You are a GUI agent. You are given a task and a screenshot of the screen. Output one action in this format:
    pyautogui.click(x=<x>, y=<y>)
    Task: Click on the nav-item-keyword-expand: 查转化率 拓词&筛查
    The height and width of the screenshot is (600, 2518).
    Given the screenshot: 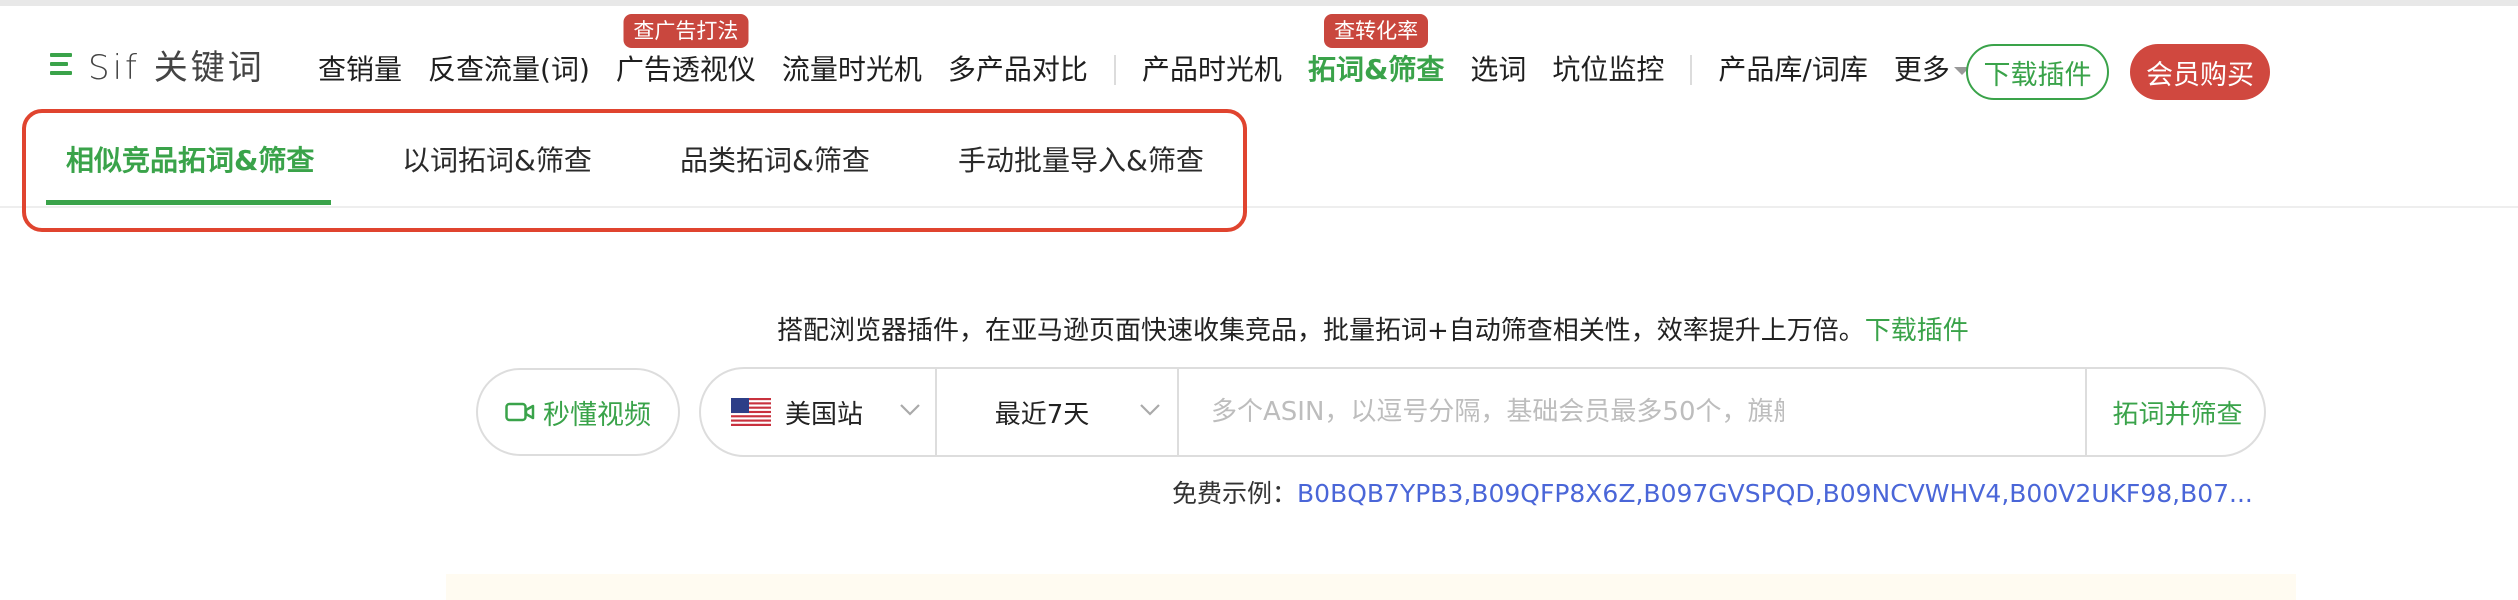 What is the action you would take?
    pyautogui.click(x=1376, y=52)
    